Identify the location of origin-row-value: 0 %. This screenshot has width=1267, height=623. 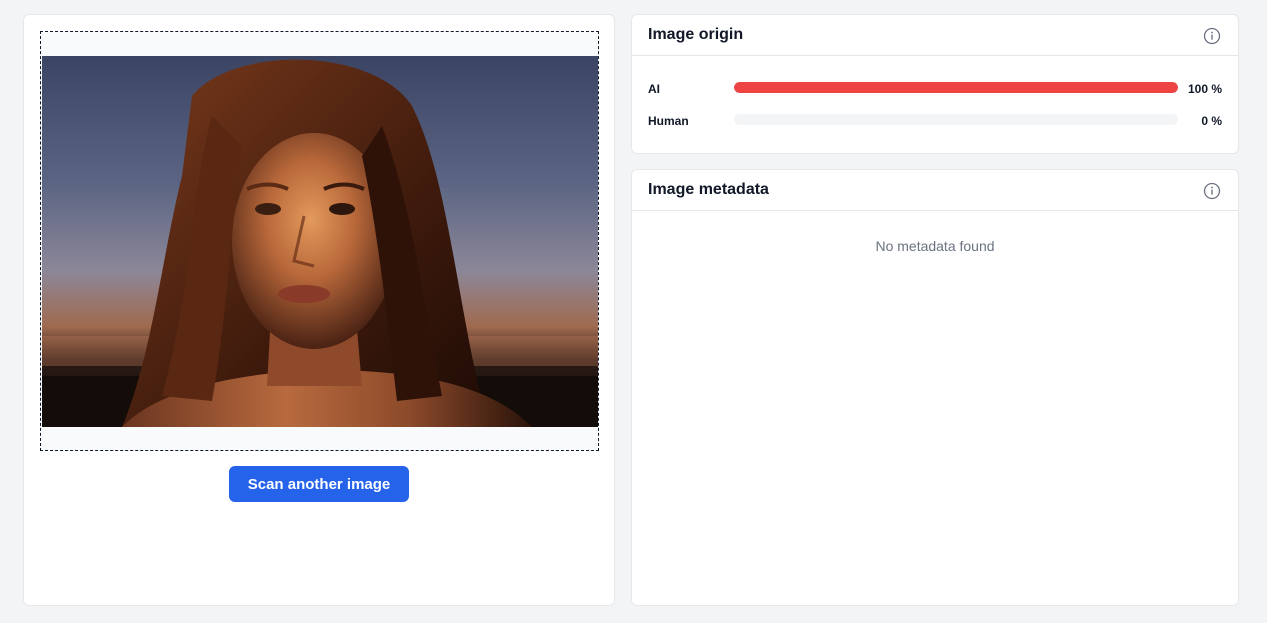
(1211, 121).